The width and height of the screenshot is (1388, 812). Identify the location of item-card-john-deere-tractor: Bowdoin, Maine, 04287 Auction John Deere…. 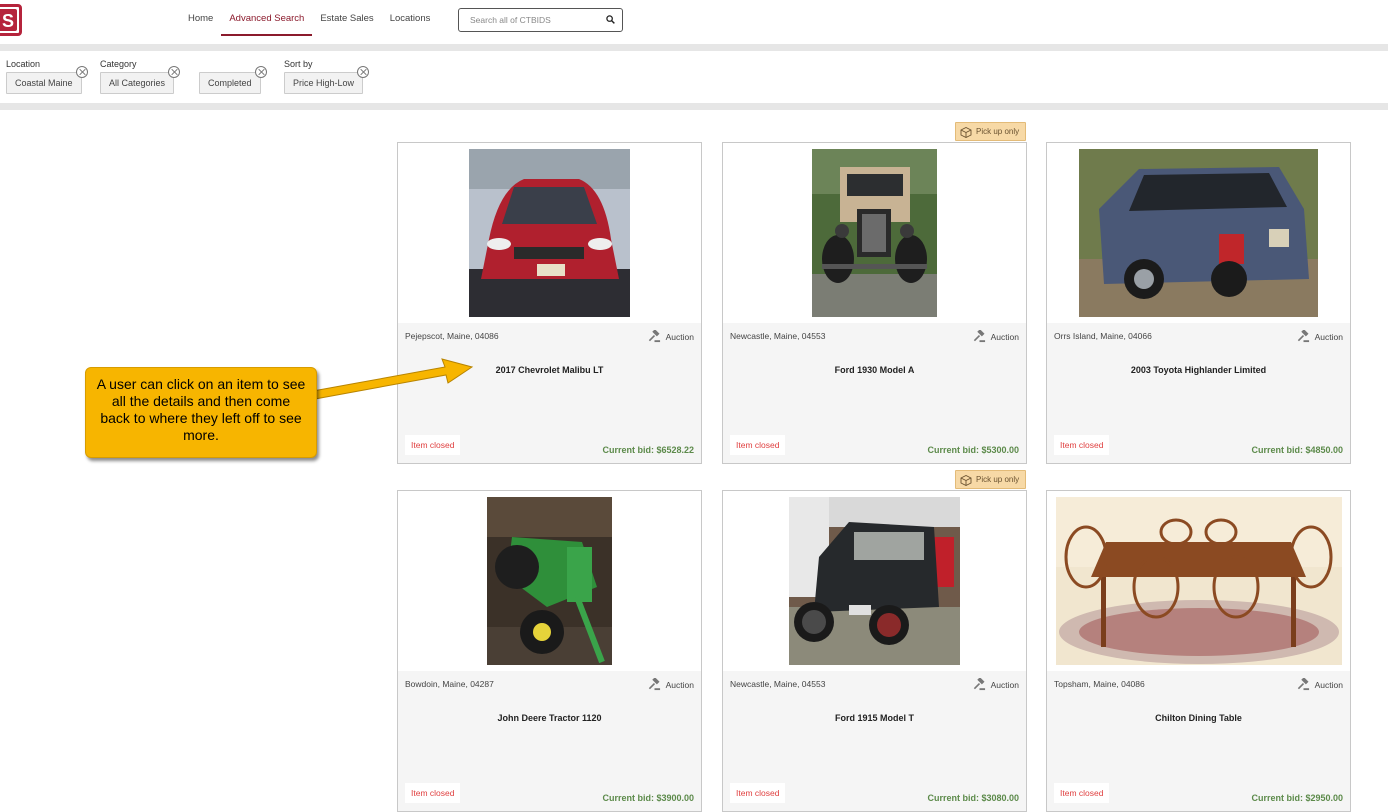
(549, 651).